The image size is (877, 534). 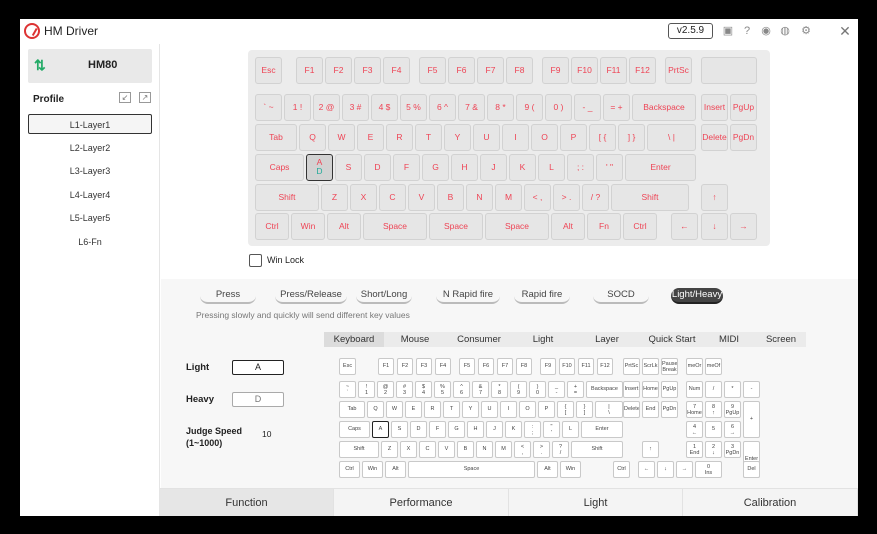 I want to click on picker-key-alt: Alt, so click(x=547, y=469).